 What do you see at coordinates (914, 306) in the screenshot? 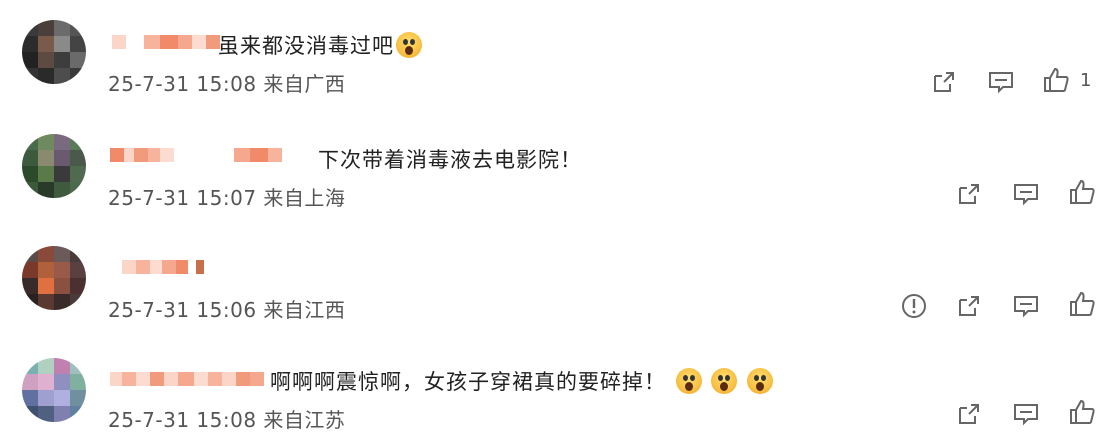
I see `report-icon` at bounding box center [914, 306].